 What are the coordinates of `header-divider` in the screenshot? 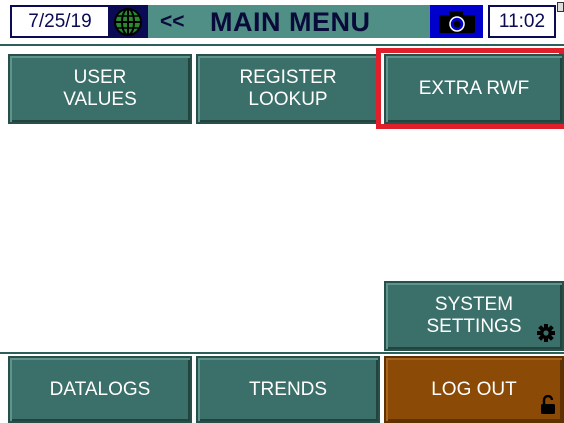 It's located at (282, 45).